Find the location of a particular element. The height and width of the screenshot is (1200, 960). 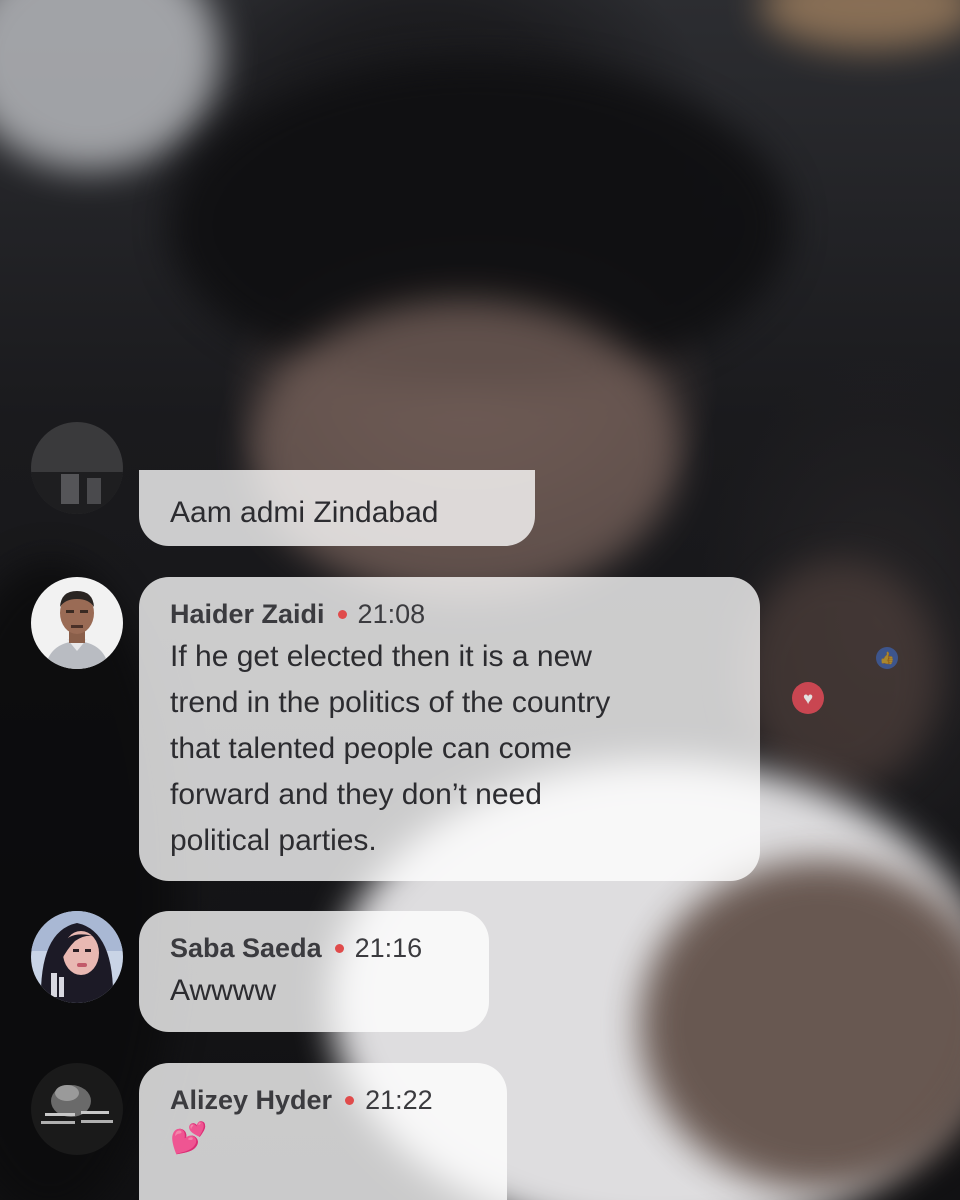

comment-bubble: Aam admi Zindabad is located at coordinates (337, 508).